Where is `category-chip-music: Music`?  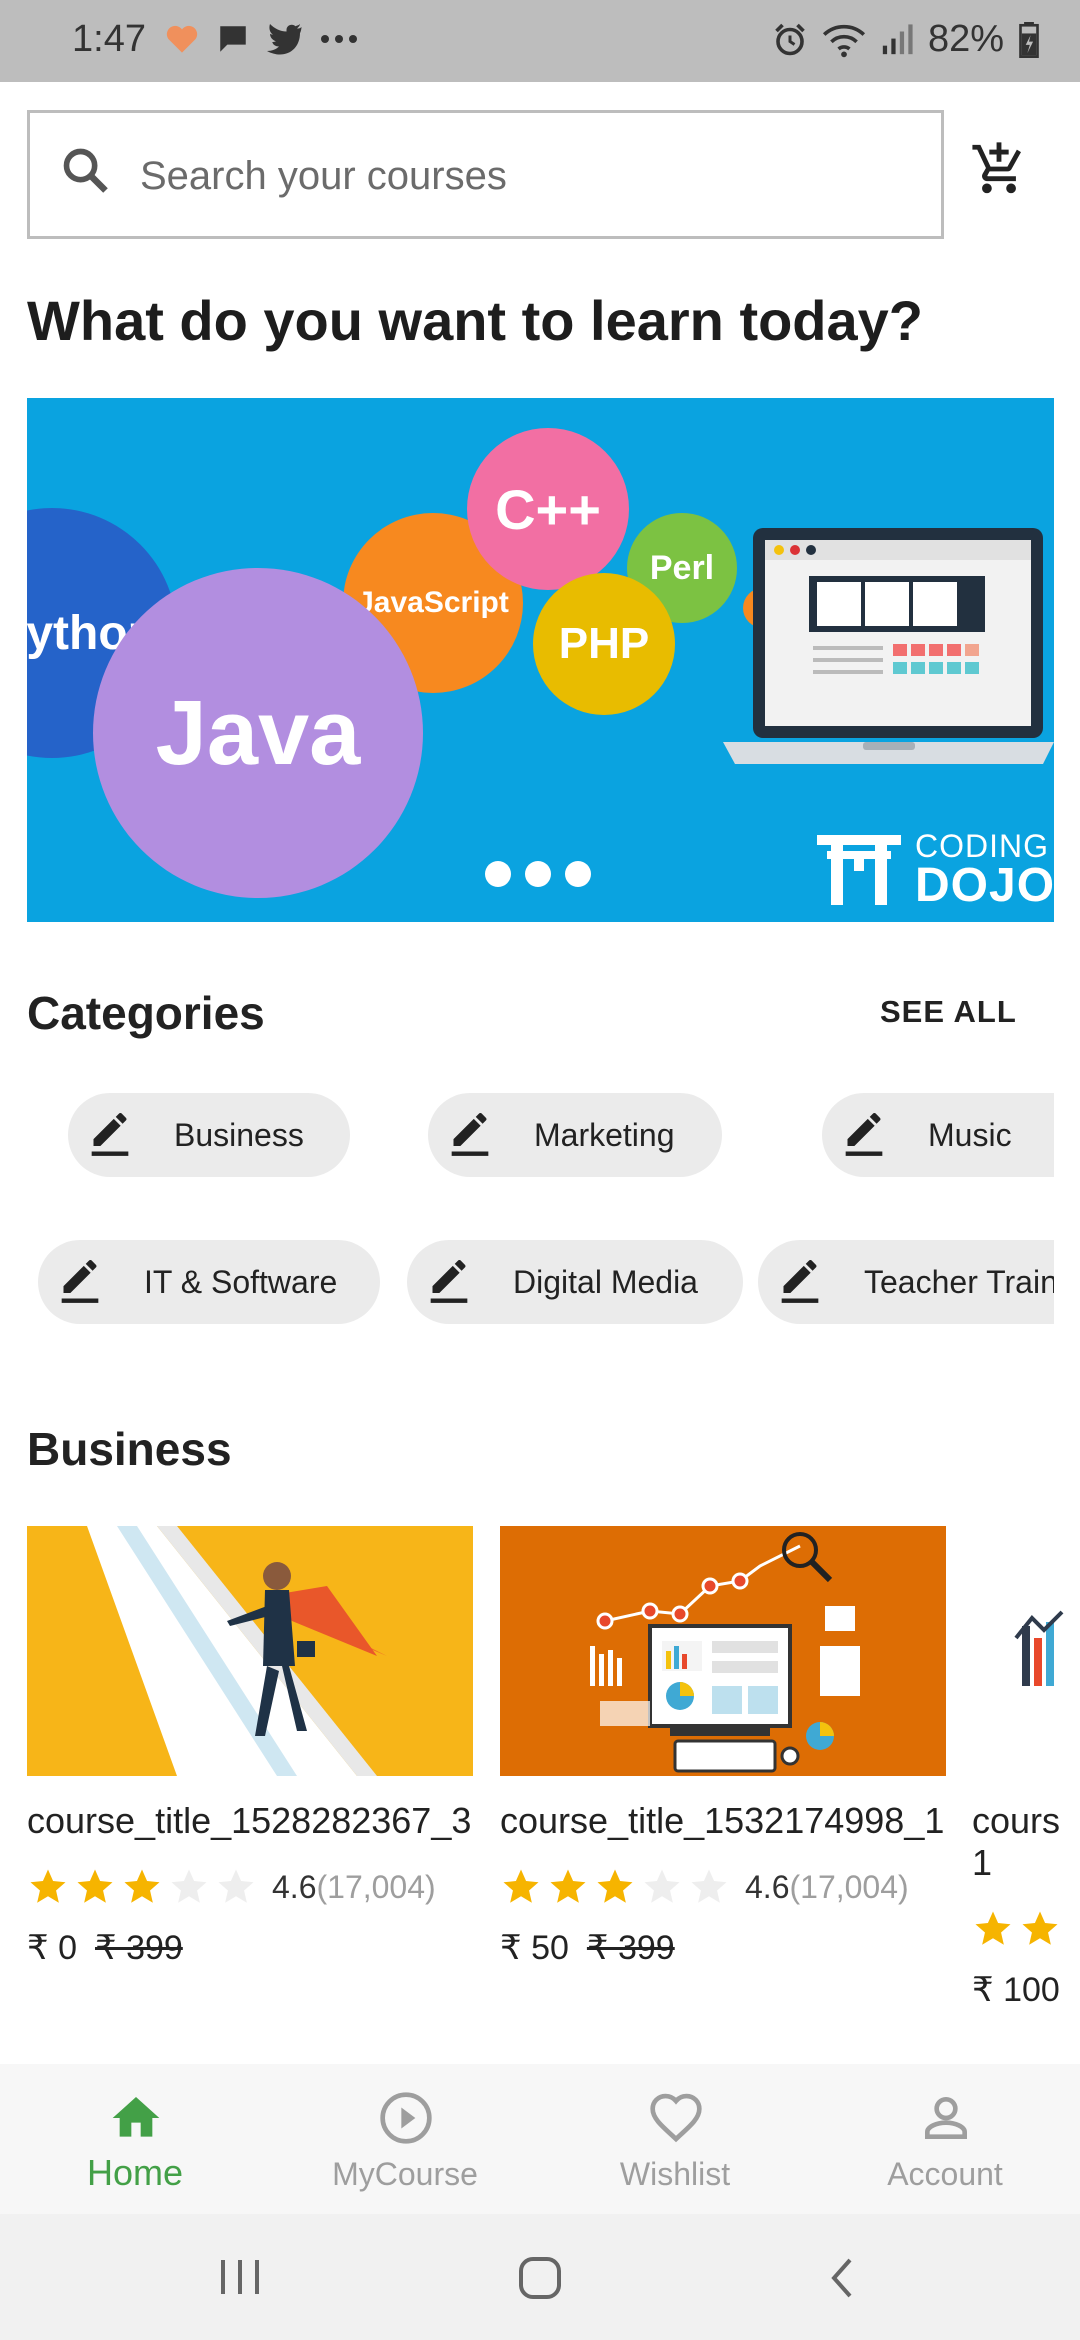
category-chip-music: Music is located at coordinates (938, 1135).